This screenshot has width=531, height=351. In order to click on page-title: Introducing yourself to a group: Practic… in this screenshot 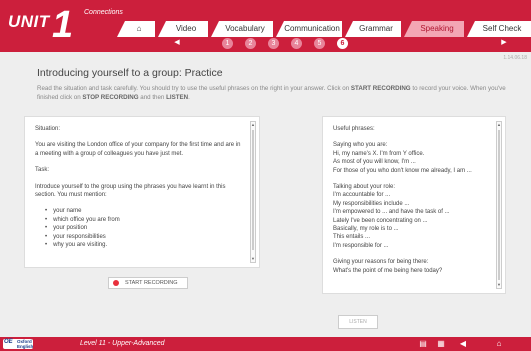, I will do `click(130, 73)`.